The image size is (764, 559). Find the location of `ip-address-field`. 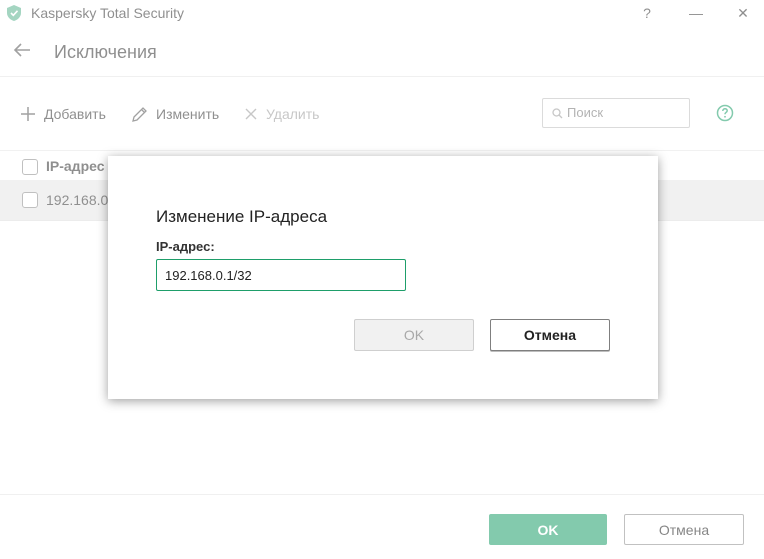

ip-address-field is located at coordinates (281, 275).